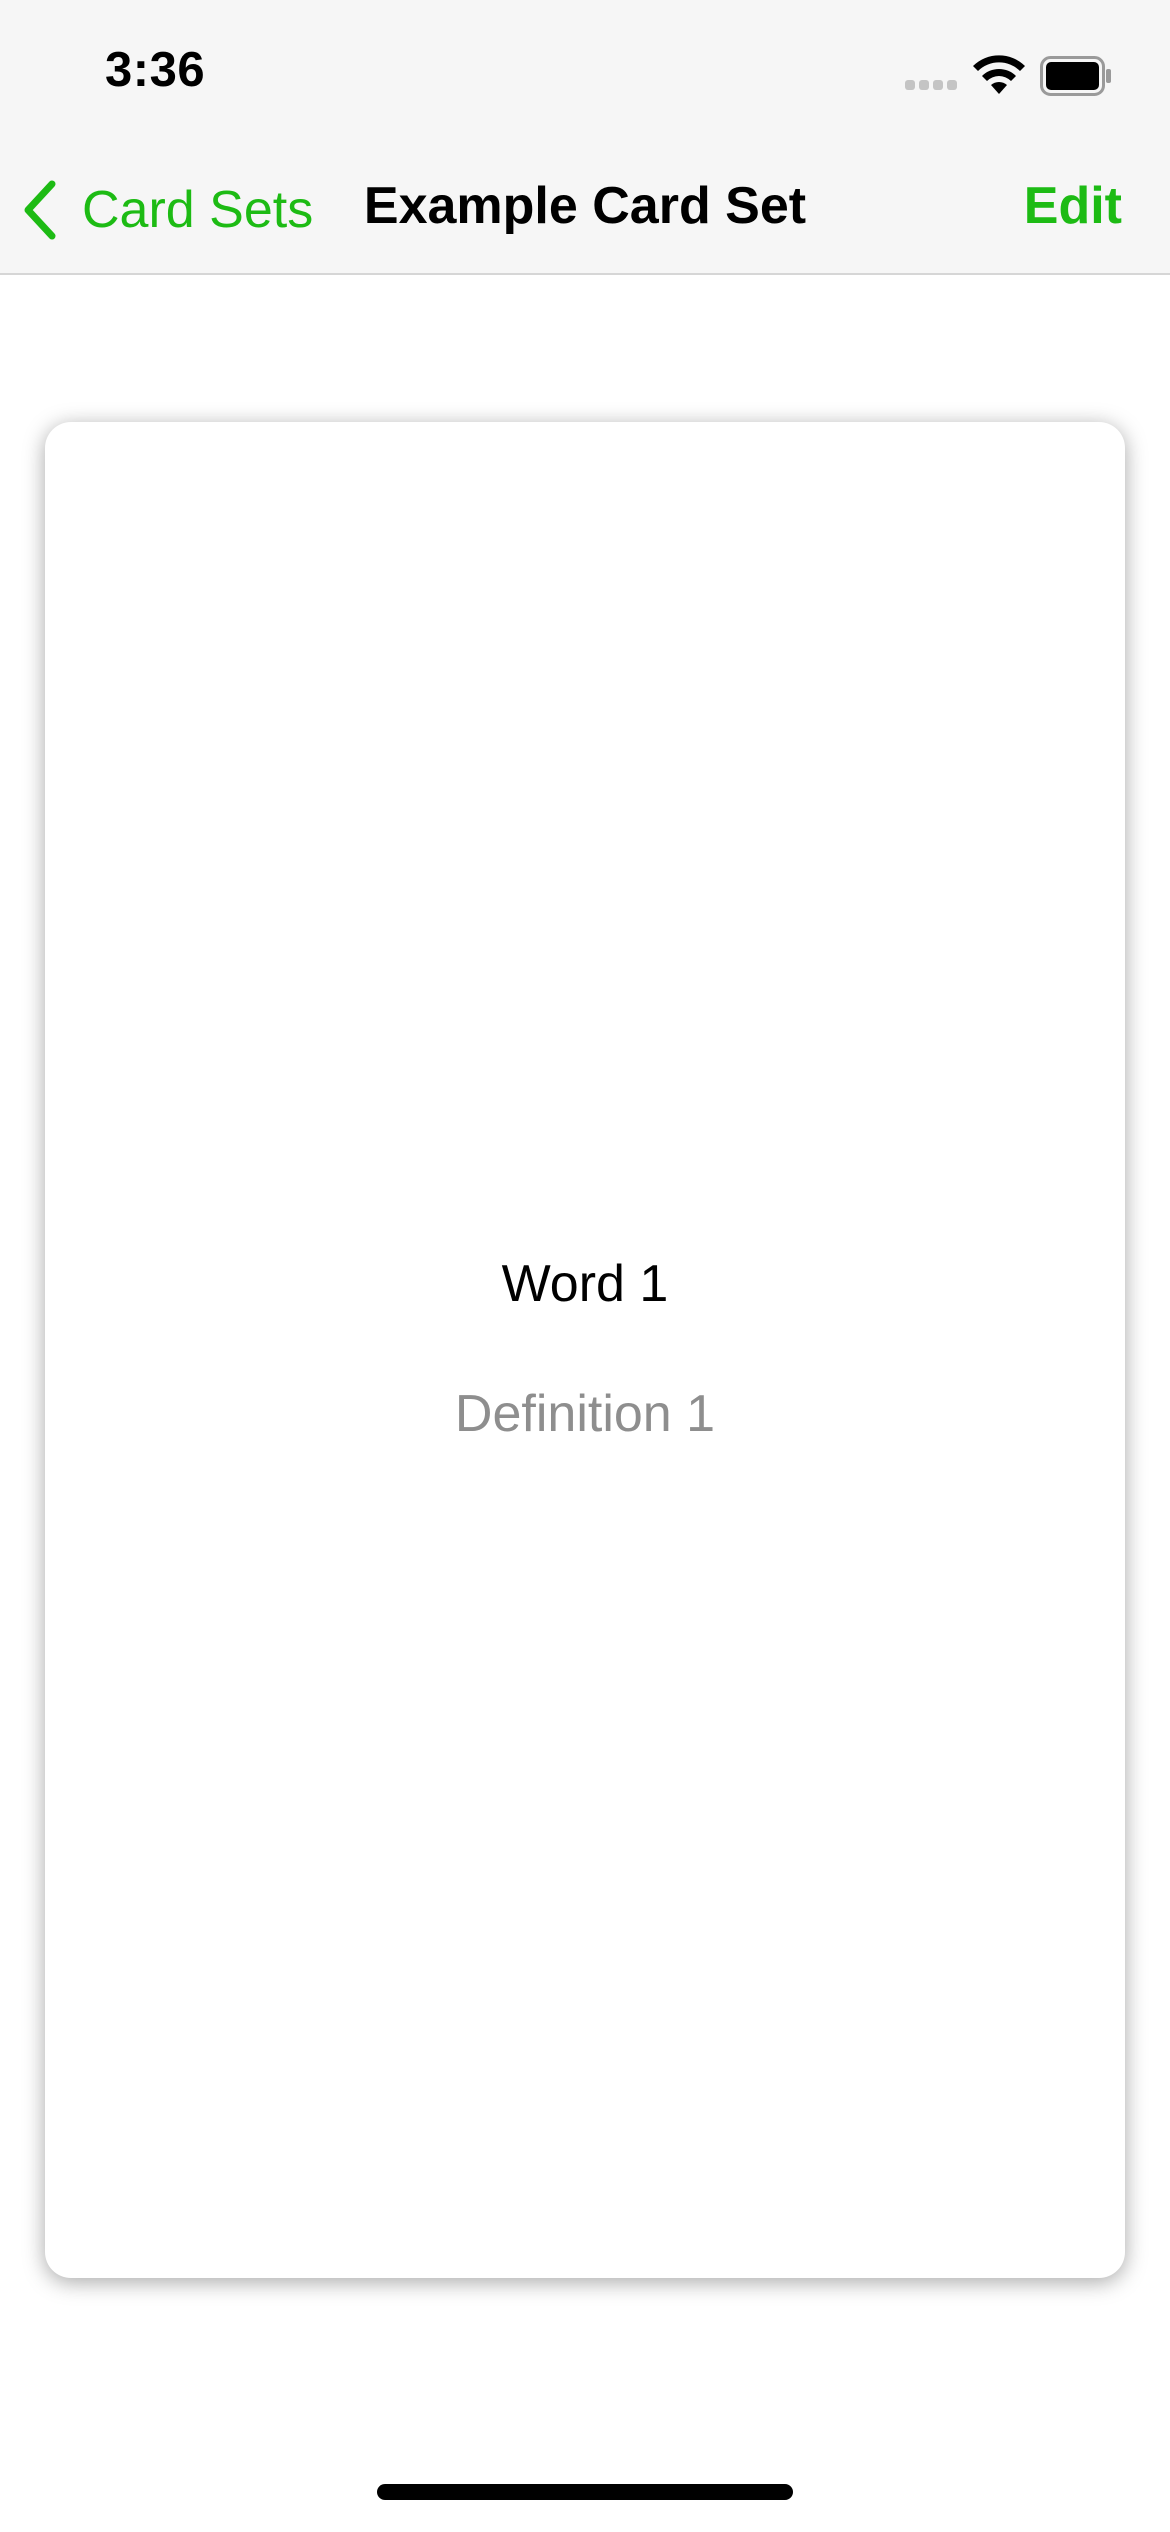 Image resolution: width=1170 pixels, height=2532 pixels. What do you see at coordinates (585, 1414) in the screenshot?
I see `card-definition: Definition 1` at bounding box center [585, 1414].